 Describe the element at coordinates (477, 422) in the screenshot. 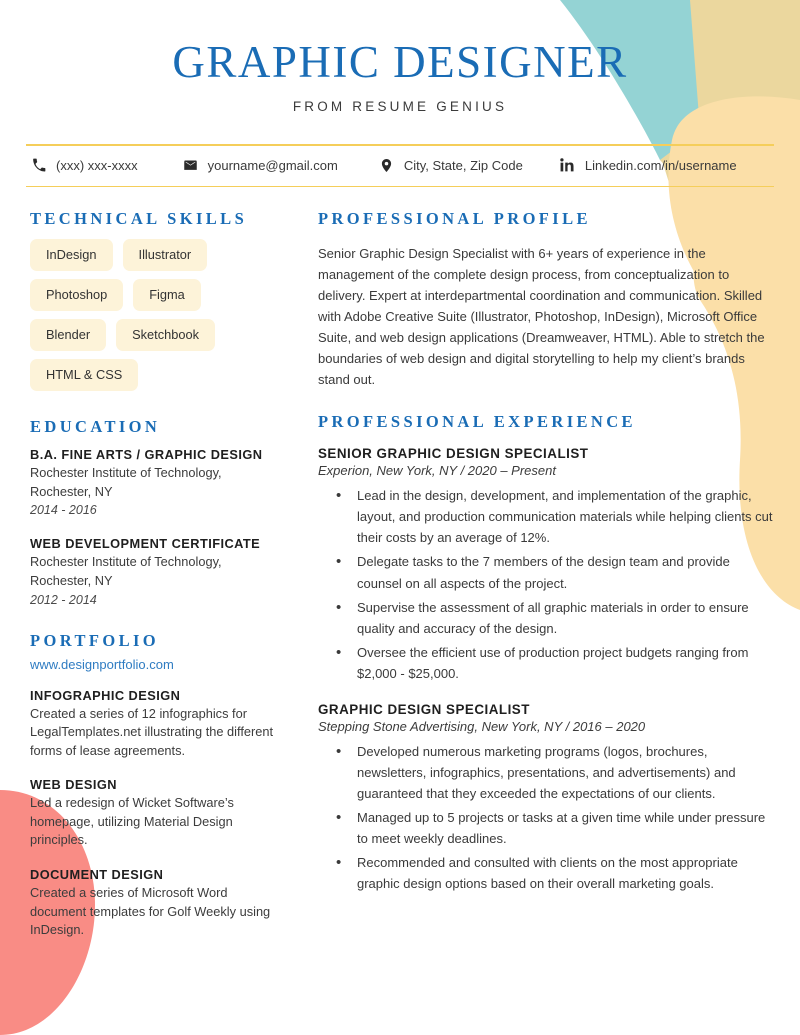

I see `section-heading-professional-experience: PROFESSIONAL EXPERIENCE` at that location.